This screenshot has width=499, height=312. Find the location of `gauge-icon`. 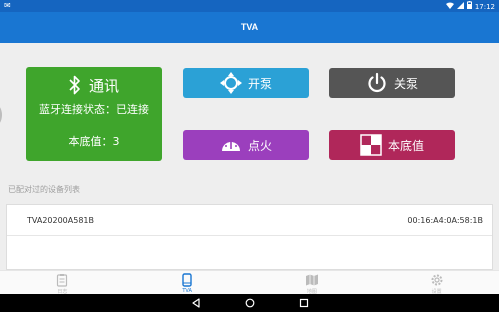

gauge-icon is located at coordinates (230, 145).